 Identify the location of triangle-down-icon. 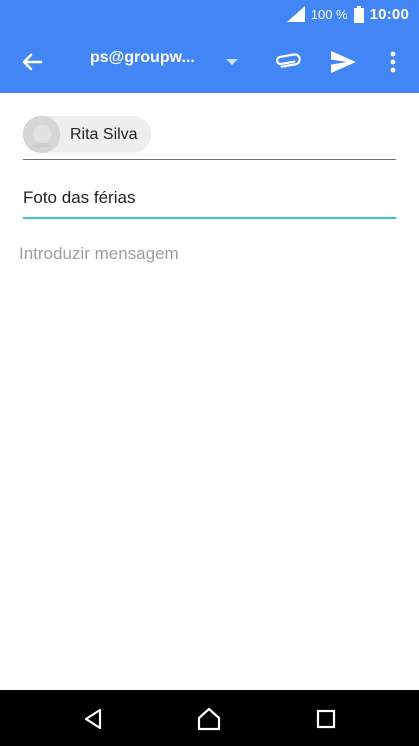
(232, 62).